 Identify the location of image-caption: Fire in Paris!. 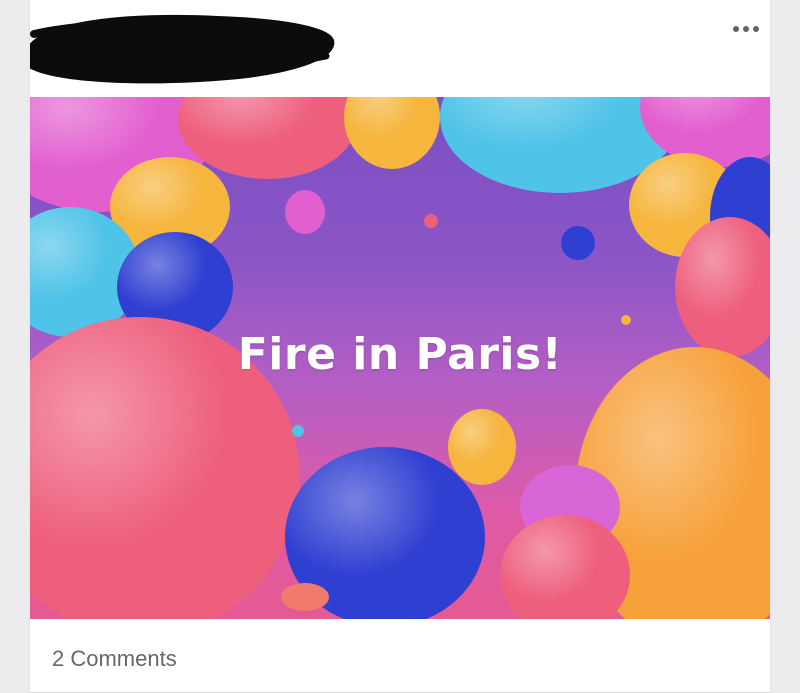
(400, 354).